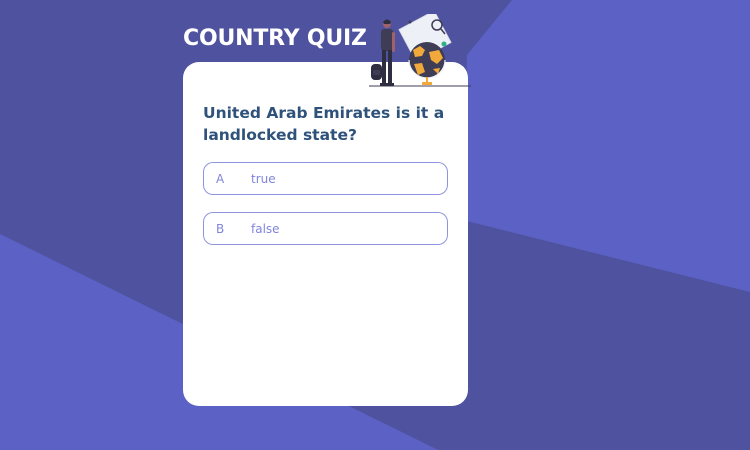 The image size is (750, 450). I want to click on option-text: true, so click(263, 179).